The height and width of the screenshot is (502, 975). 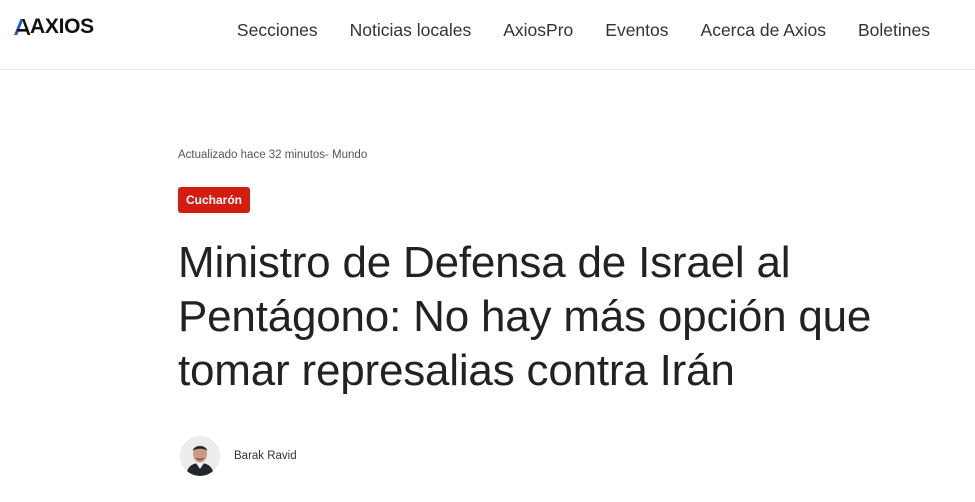 I want to click on author-name: Barak Ravid, so click(x=265, y=456).